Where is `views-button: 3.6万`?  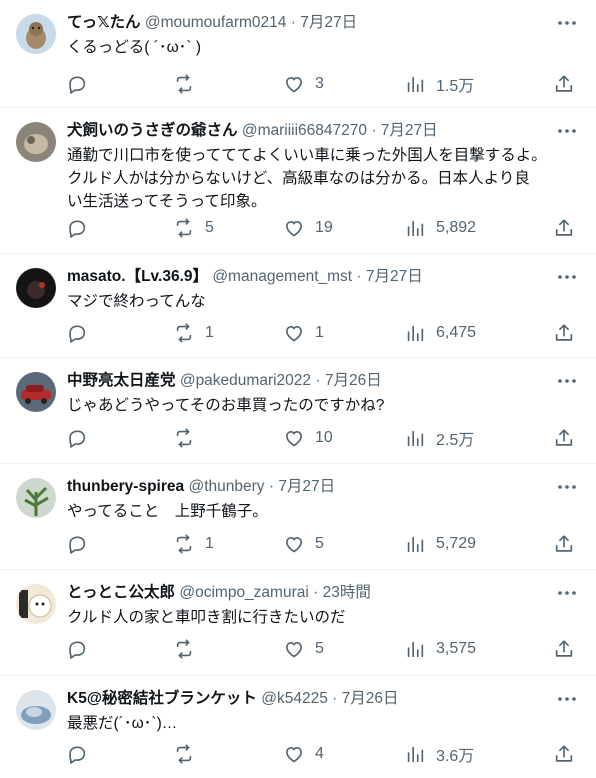
views-button: 3.6万 is located at coordinates (439, 754).